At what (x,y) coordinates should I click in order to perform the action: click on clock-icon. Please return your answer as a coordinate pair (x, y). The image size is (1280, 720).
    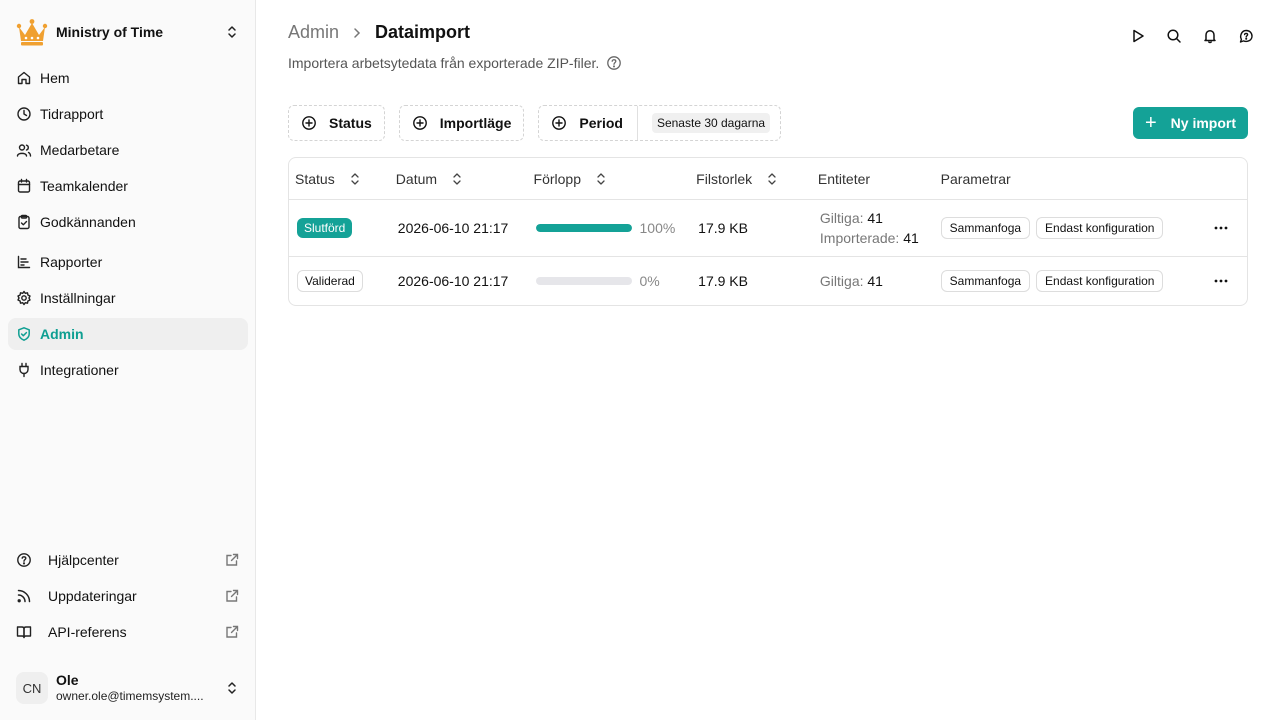
    Looking at the image, I should click on (24, 114).